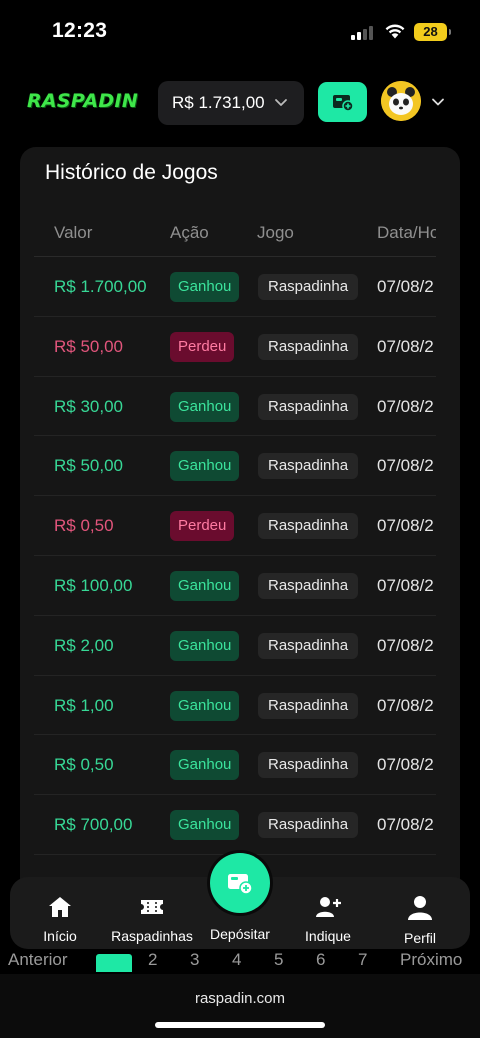 The width and height of the screenshot is (480, 1038). I want to click on page-5-button: 5, so click(278, 960).